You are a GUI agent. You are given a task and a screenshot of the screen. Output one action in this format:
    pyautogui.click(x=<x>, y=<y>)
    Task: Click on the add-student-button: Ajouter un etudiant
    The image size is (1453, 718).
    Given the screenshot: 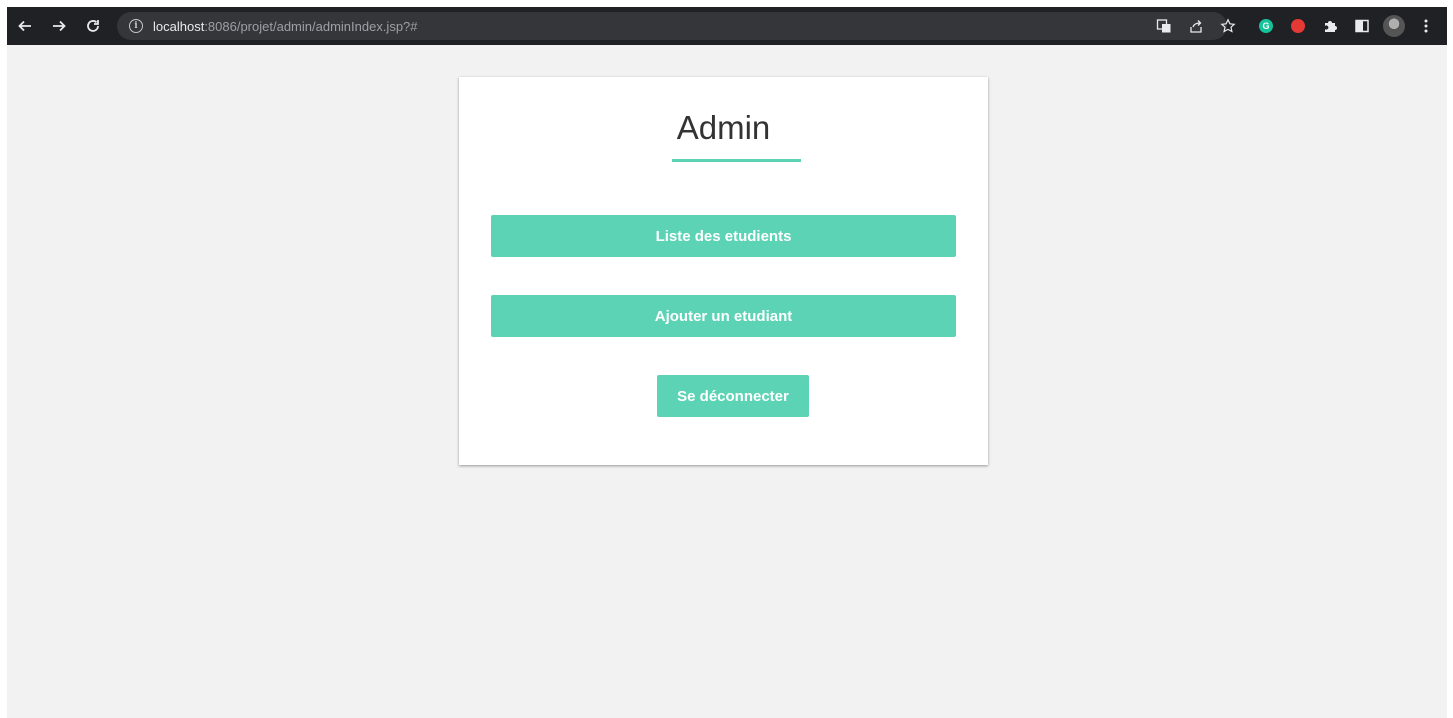 What is the action you would take?
    pyautogui.click(x=723, y=316)
    